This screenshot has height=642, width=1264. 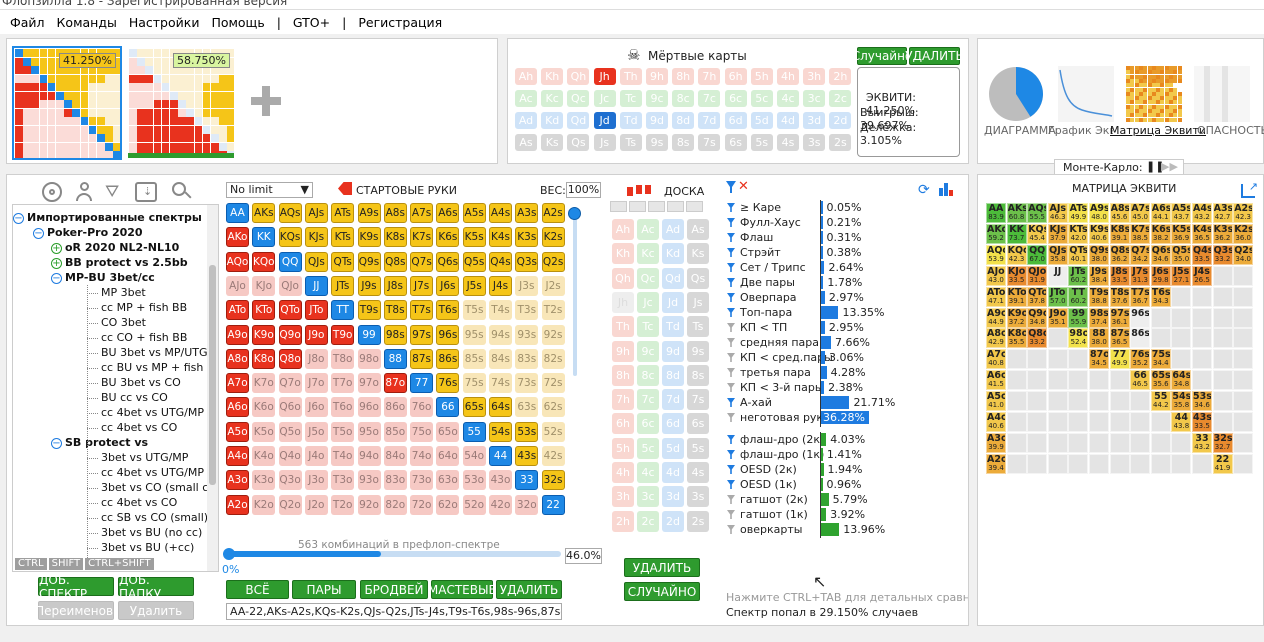 What do you see at coordinates (264, 261) in the screenshot?
I see `hand-cell-KQo: KQo` at bounding box center [264, 261].